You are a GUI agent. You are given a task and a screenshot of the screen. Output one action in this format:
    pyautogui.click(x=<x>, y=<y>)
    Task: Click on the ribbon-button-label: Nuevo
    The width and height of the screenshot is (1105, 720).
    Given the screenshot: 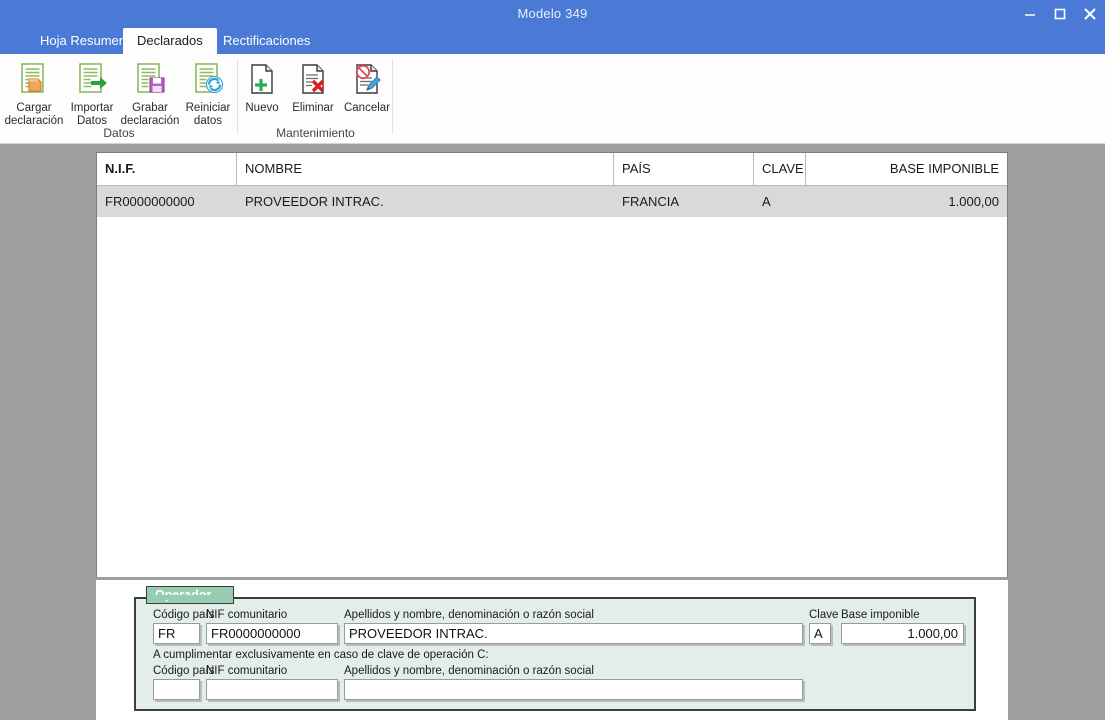 What is the action you would take?
    pyautogui.click(x=262, y=108)
    